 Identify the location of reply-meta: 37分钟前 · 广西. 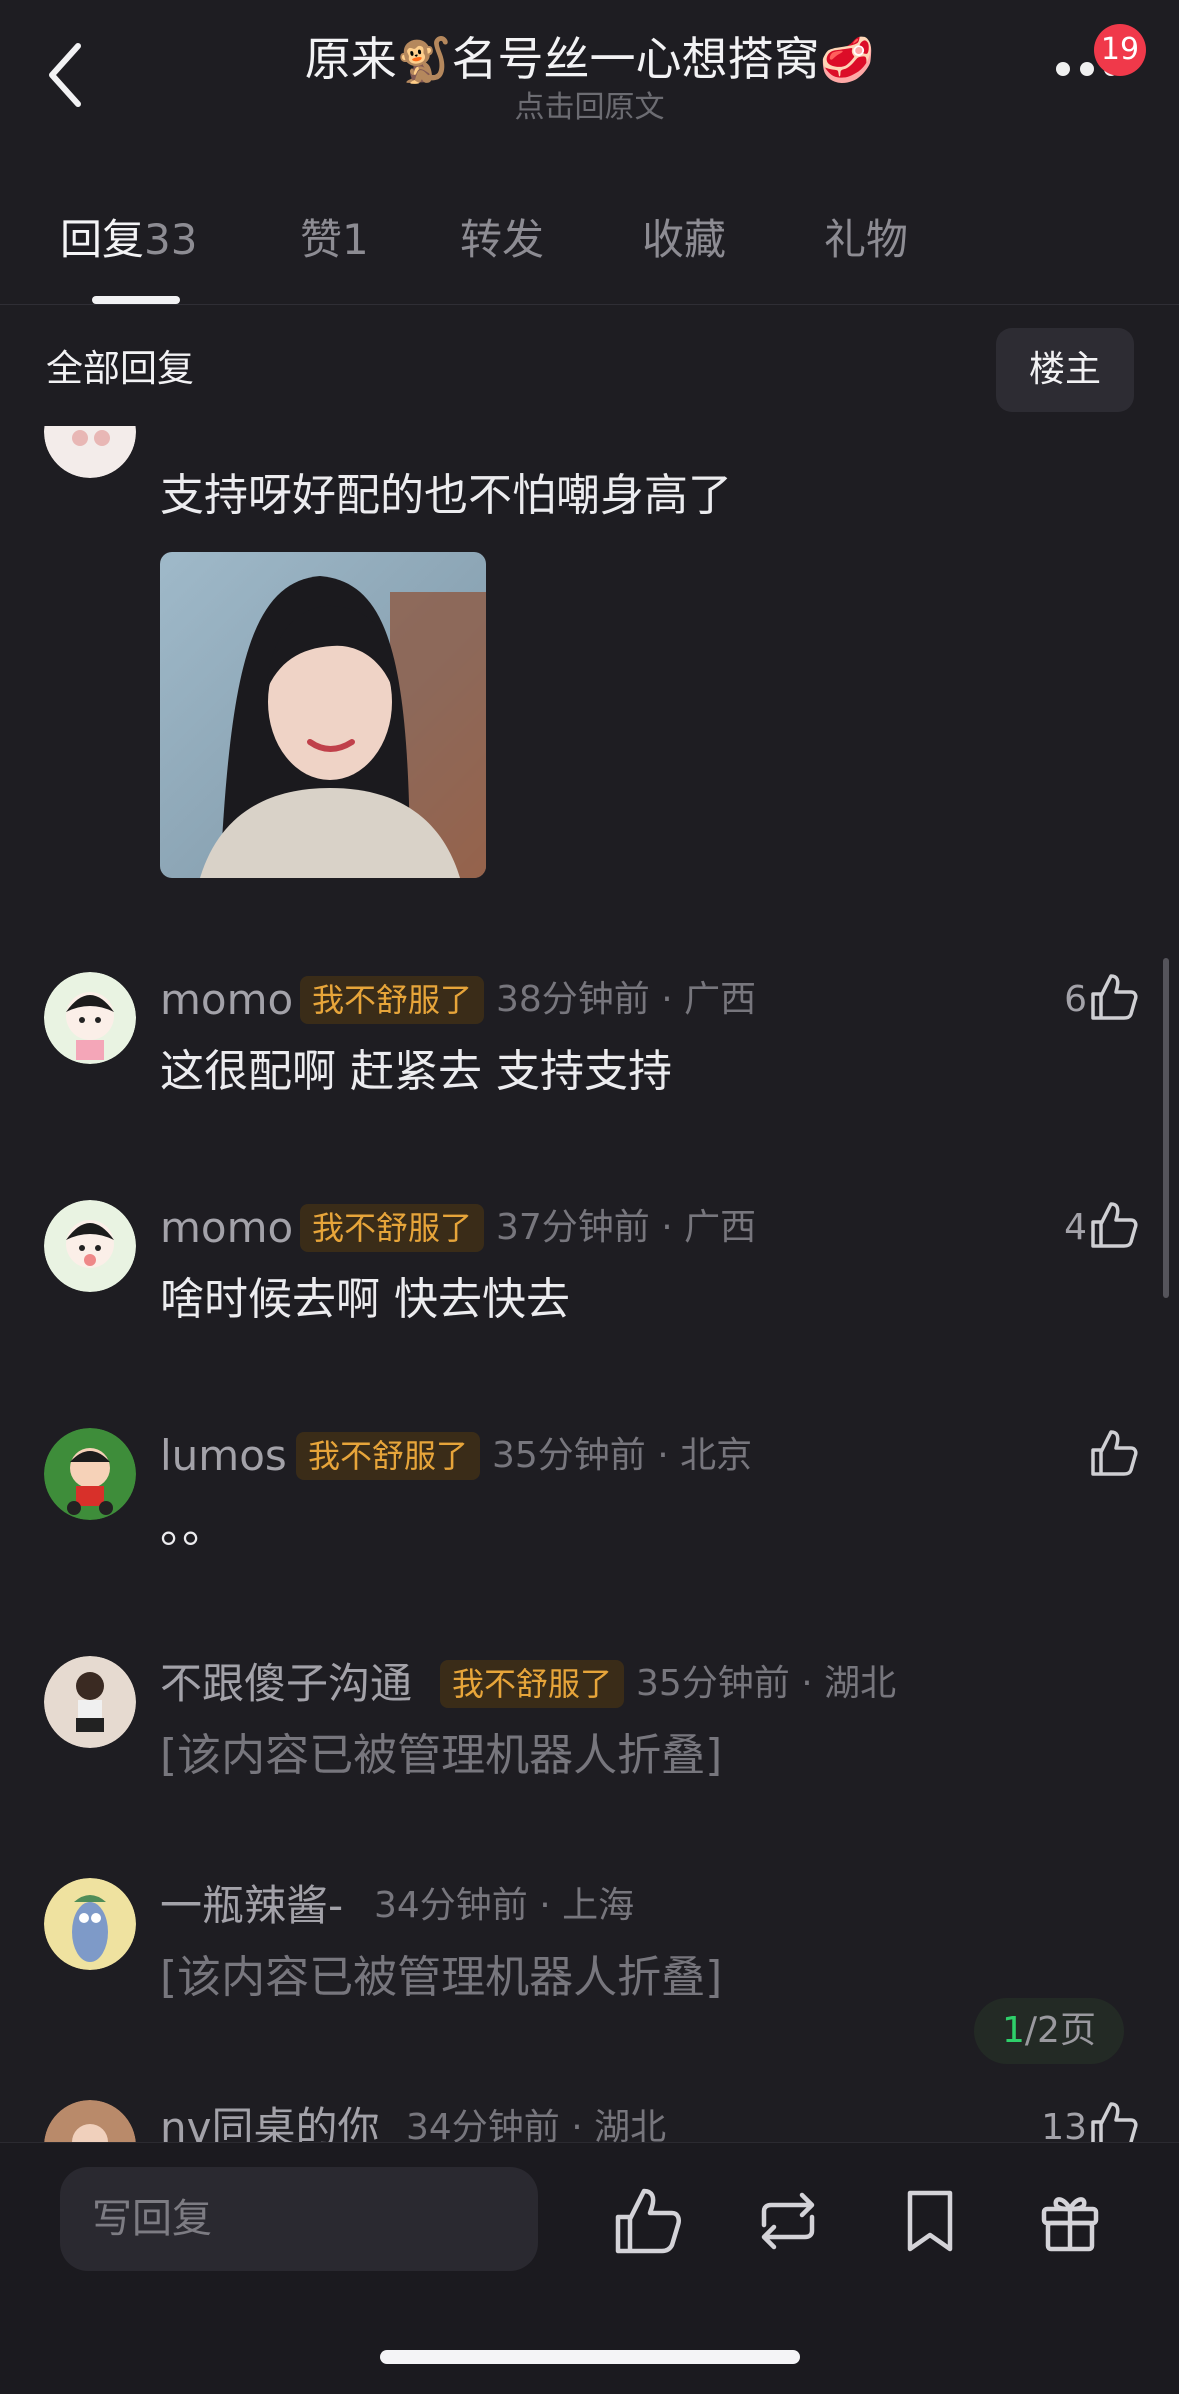
(626, 1227).